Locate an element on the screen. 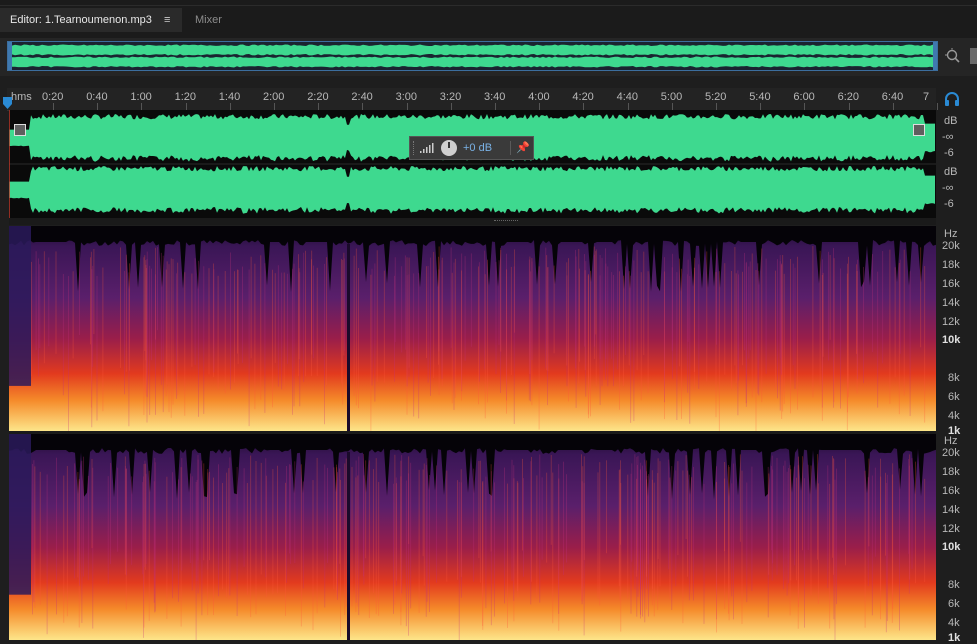  overview-navigator is located at coordinates (472, 56).